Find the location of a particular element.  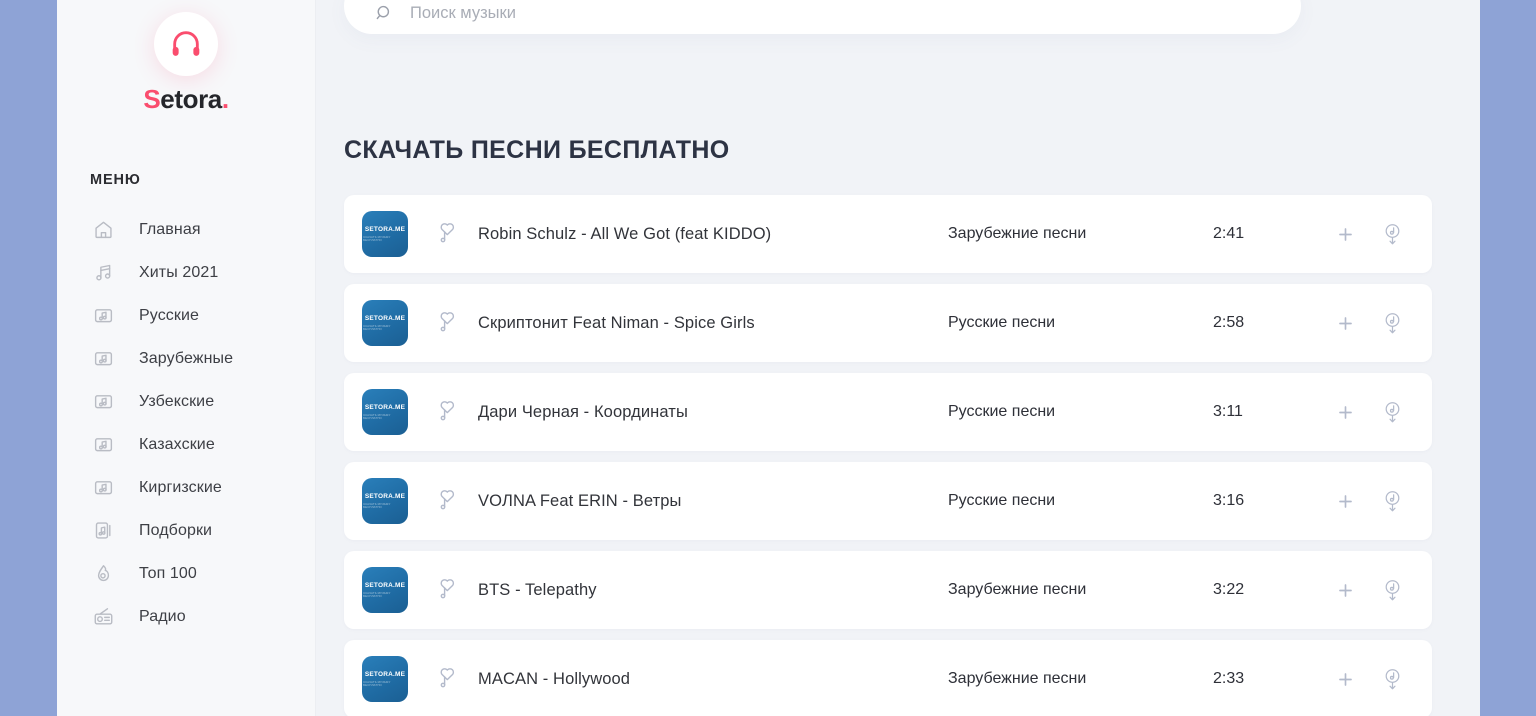

track-title: VOЛNA Feat ERIN - Ветры is located at coordinates (580, 500).